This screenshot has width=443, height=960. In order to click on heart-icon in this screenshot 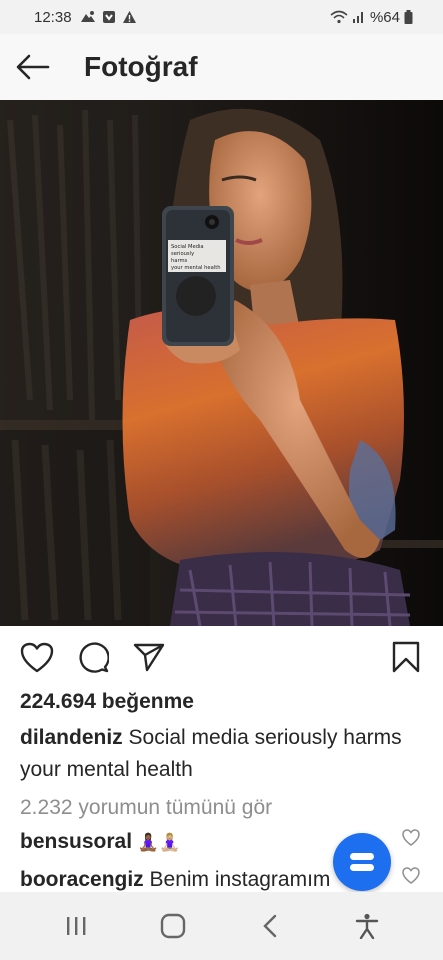, I will do `click(37, 657)`.